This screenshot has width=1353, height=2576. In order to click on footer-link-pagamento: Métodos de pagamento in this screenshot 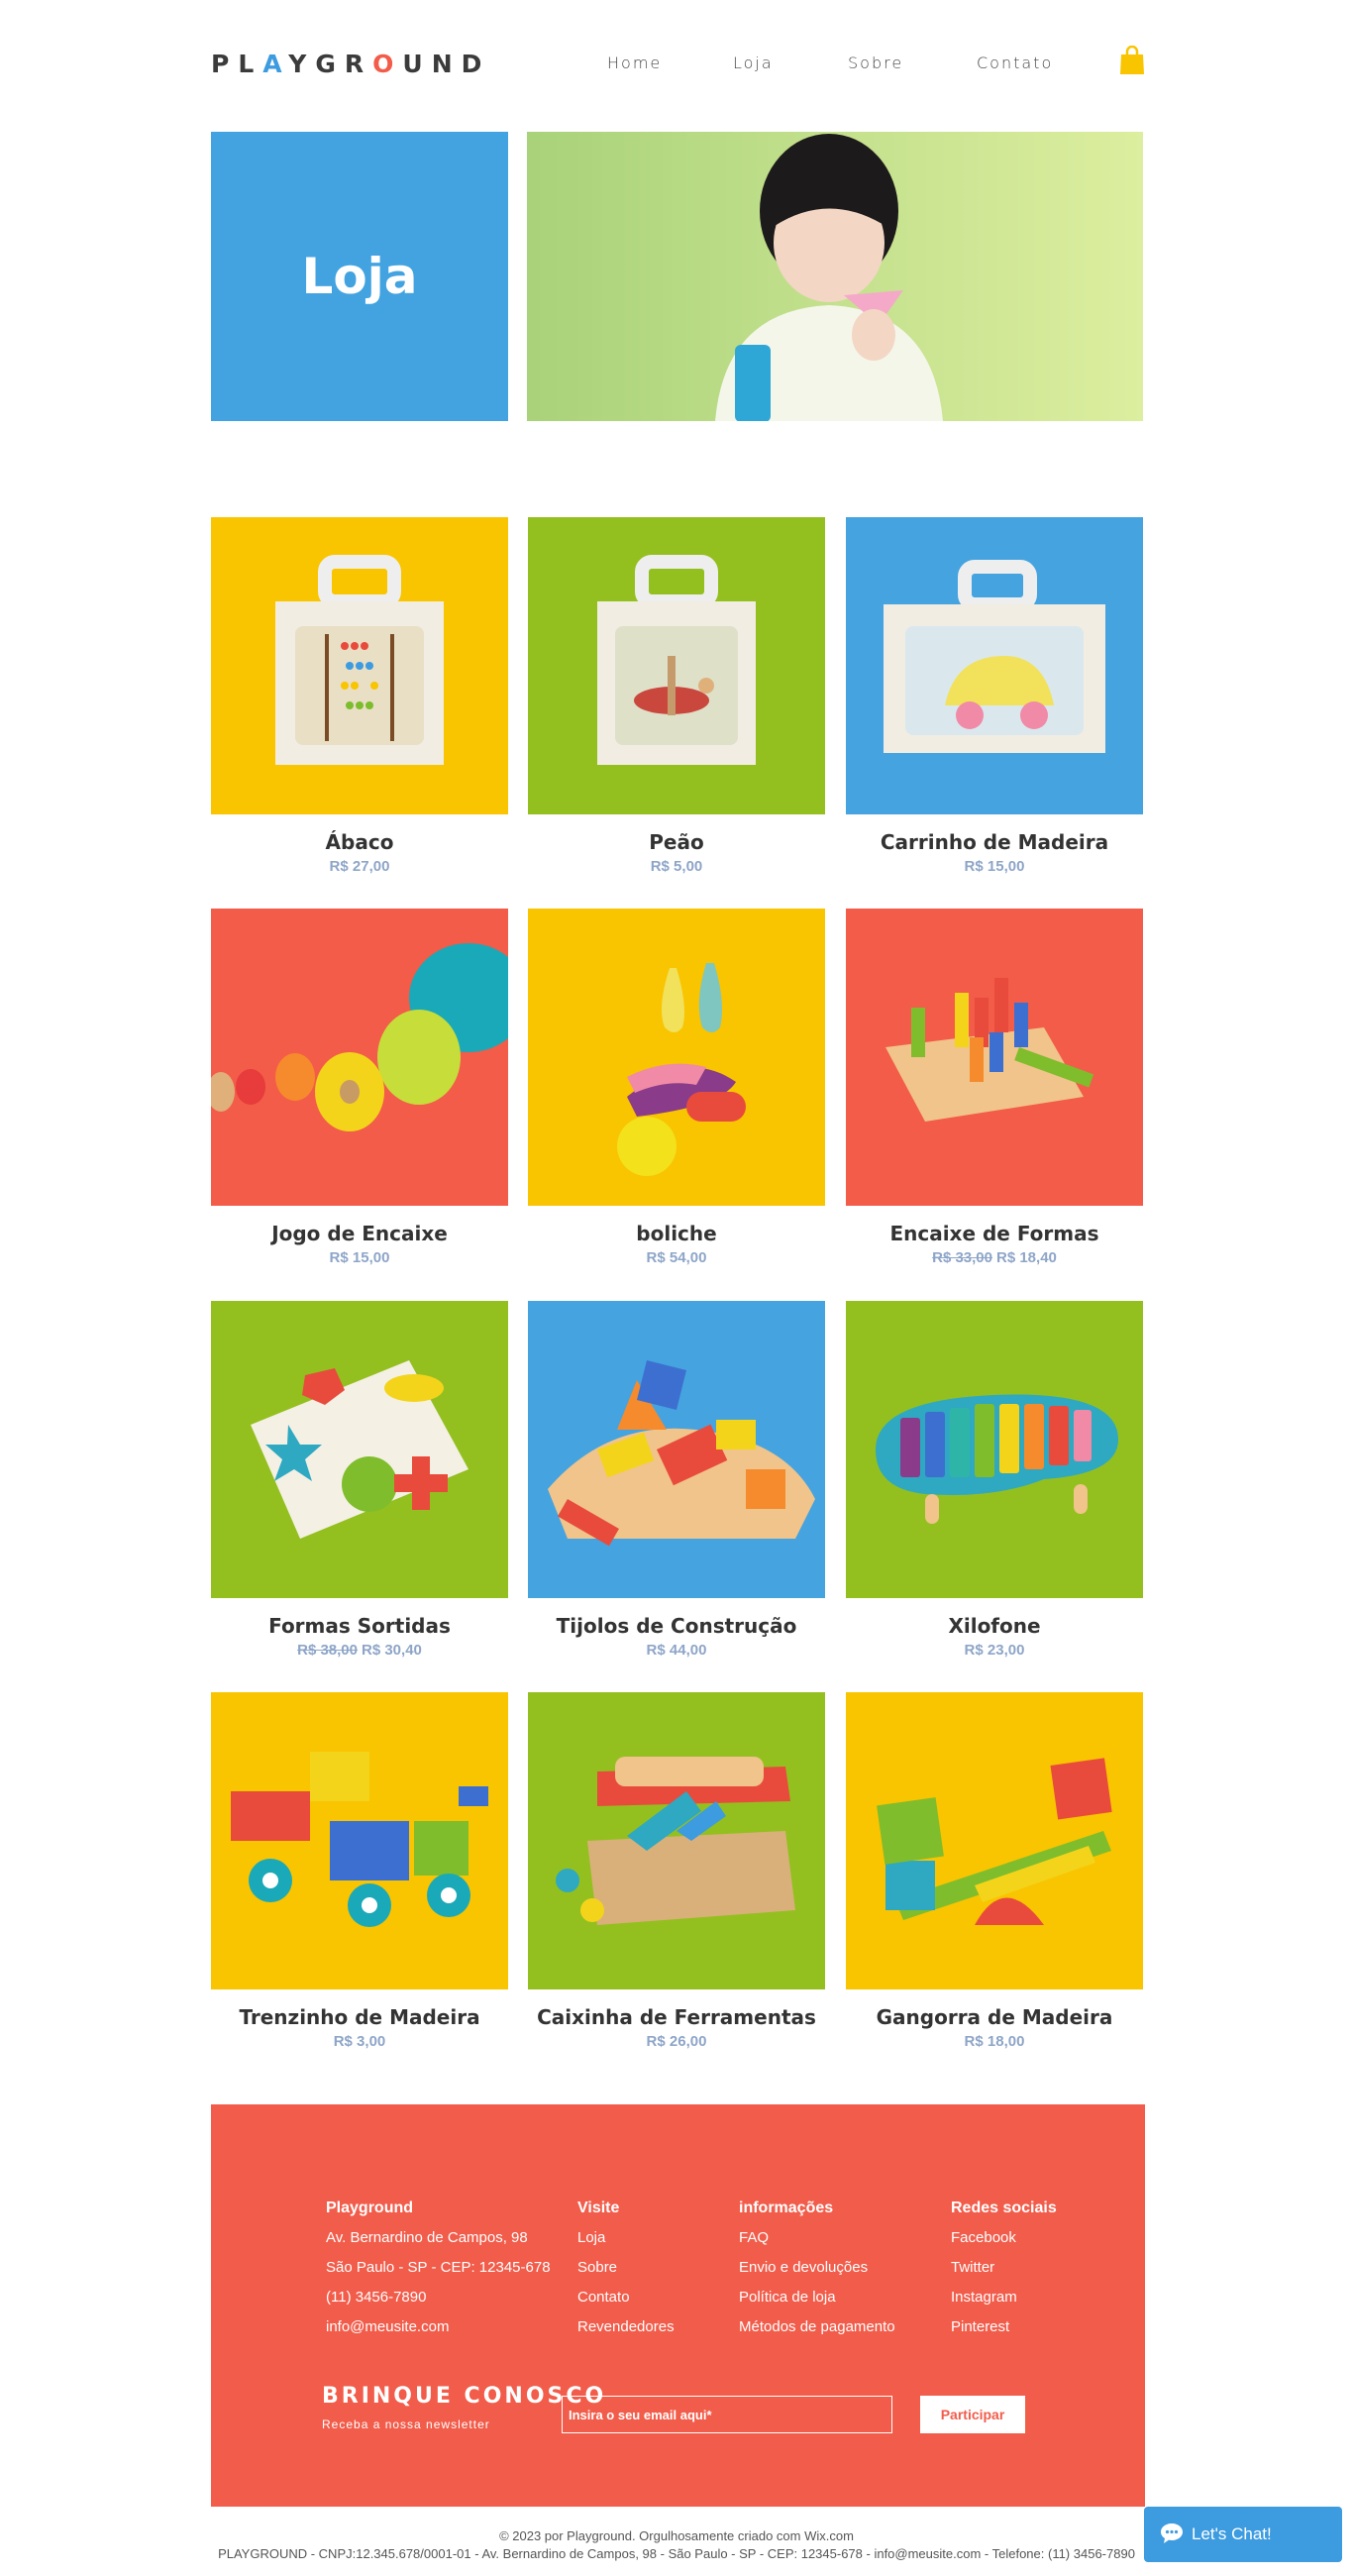, I will do `click(817, 2327)`.